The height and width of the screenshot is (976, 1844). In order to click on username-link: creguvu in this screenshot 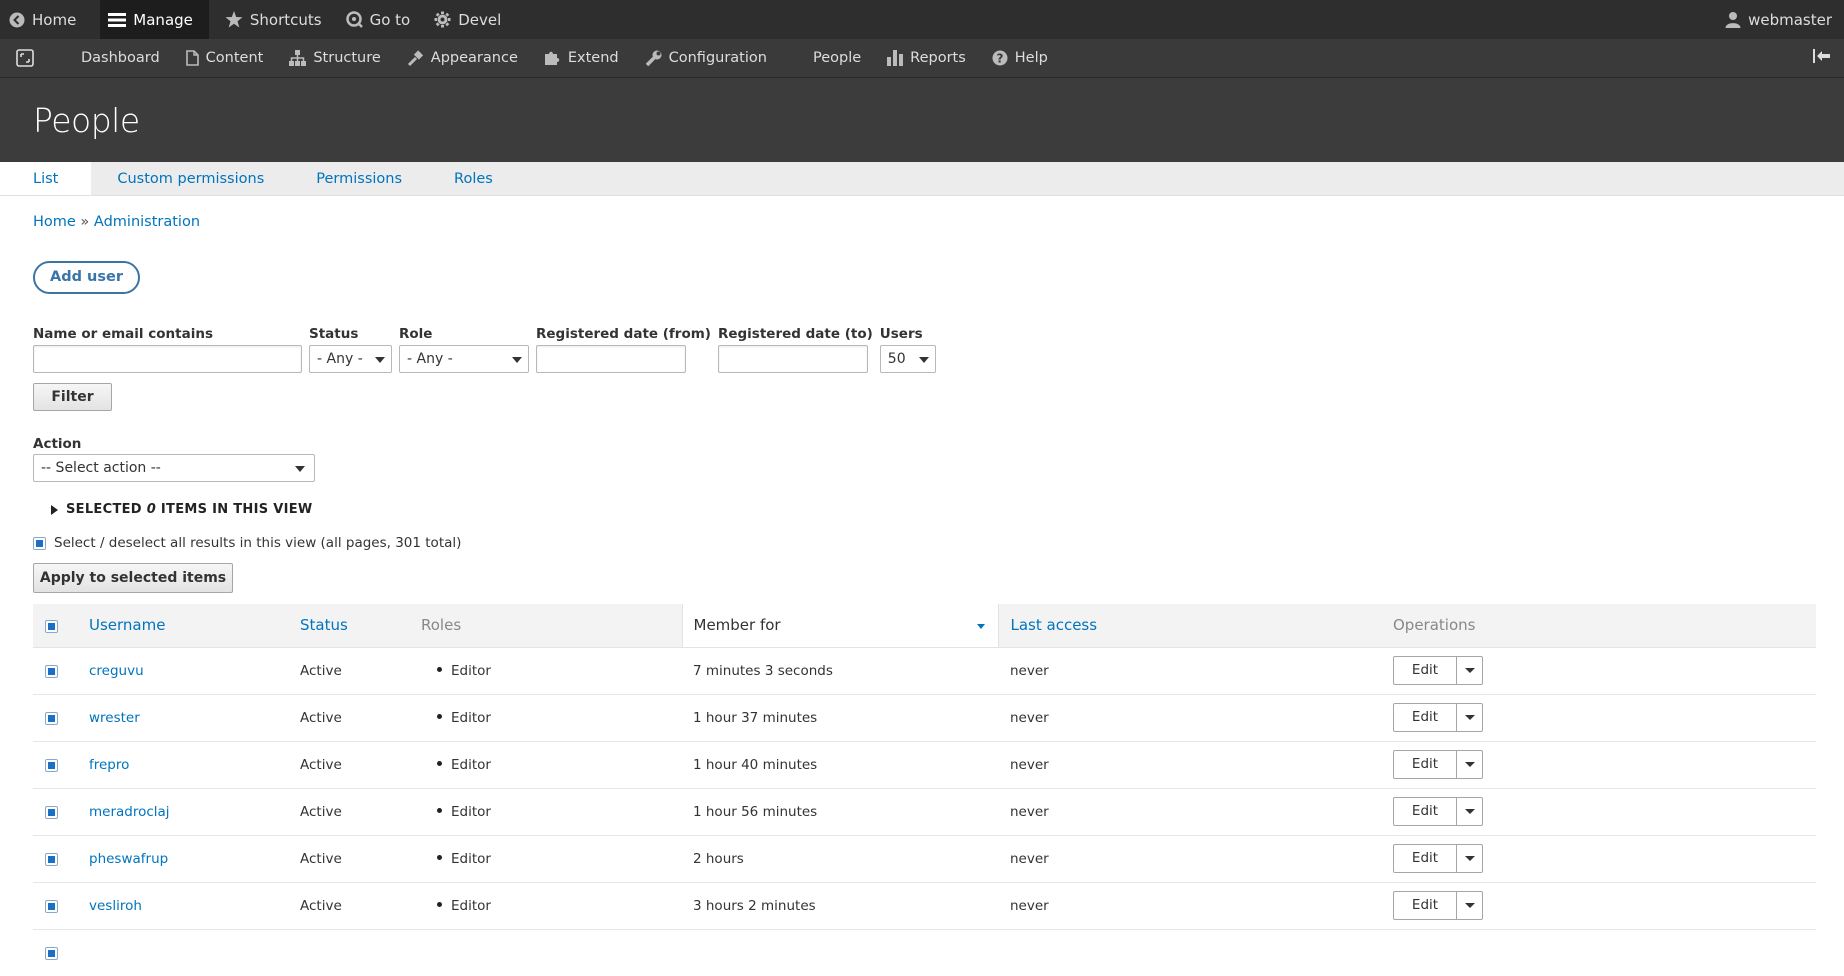, I will do `click(194, 671)`.